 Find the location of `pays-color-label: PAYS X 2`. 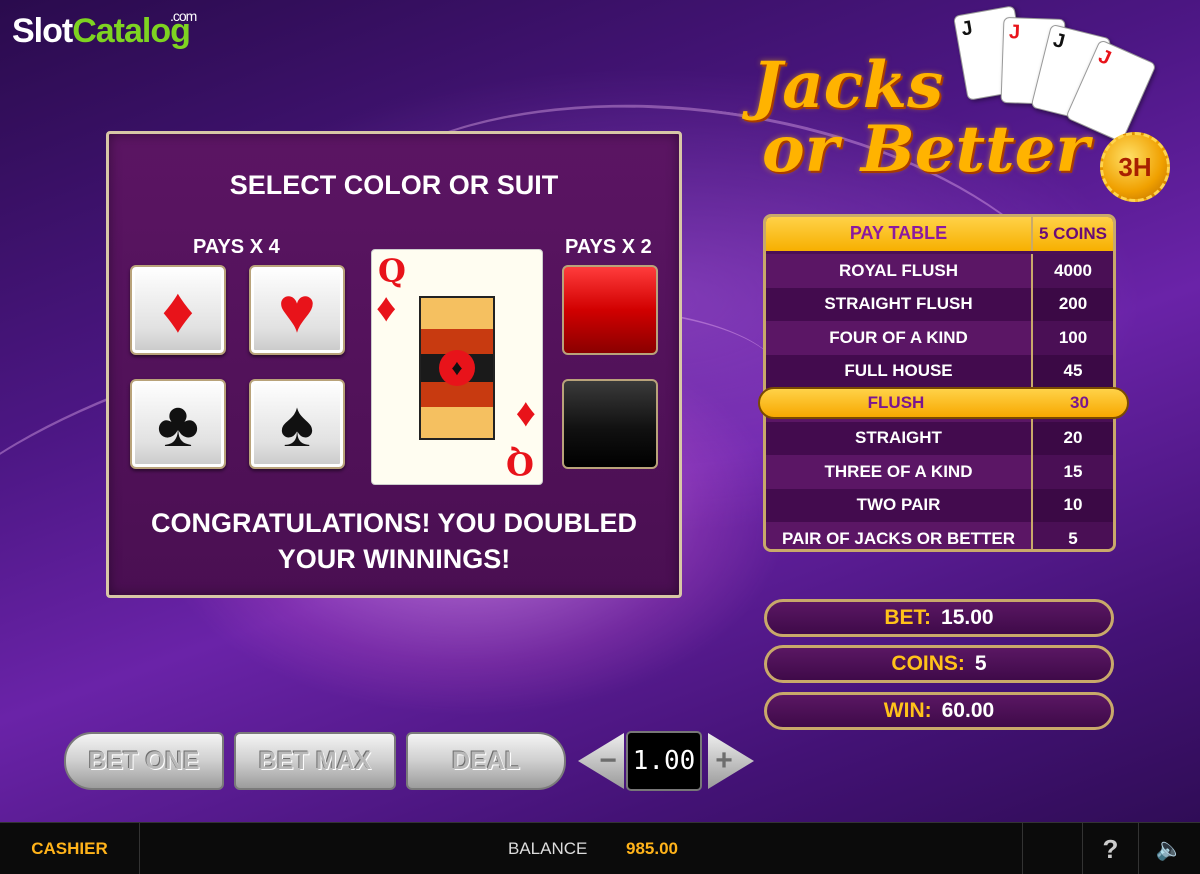

pays-color-label: PAYS X 2 is located at coordinates (608, 247).